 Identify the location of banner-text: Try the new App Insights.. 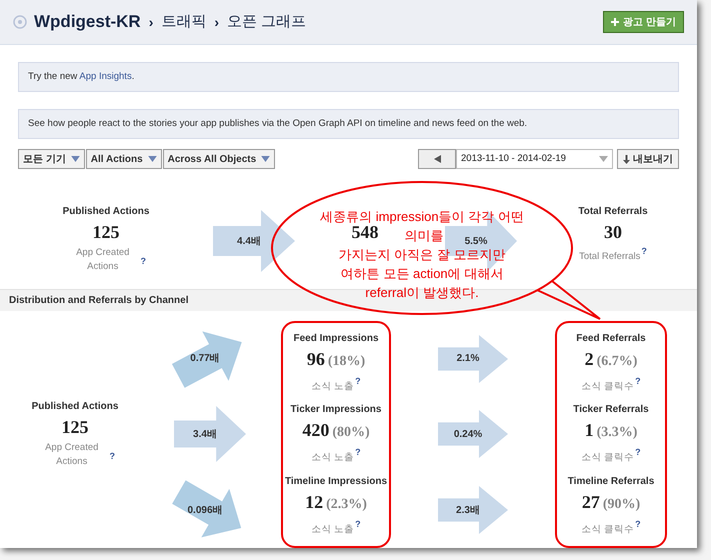
(81, 77).